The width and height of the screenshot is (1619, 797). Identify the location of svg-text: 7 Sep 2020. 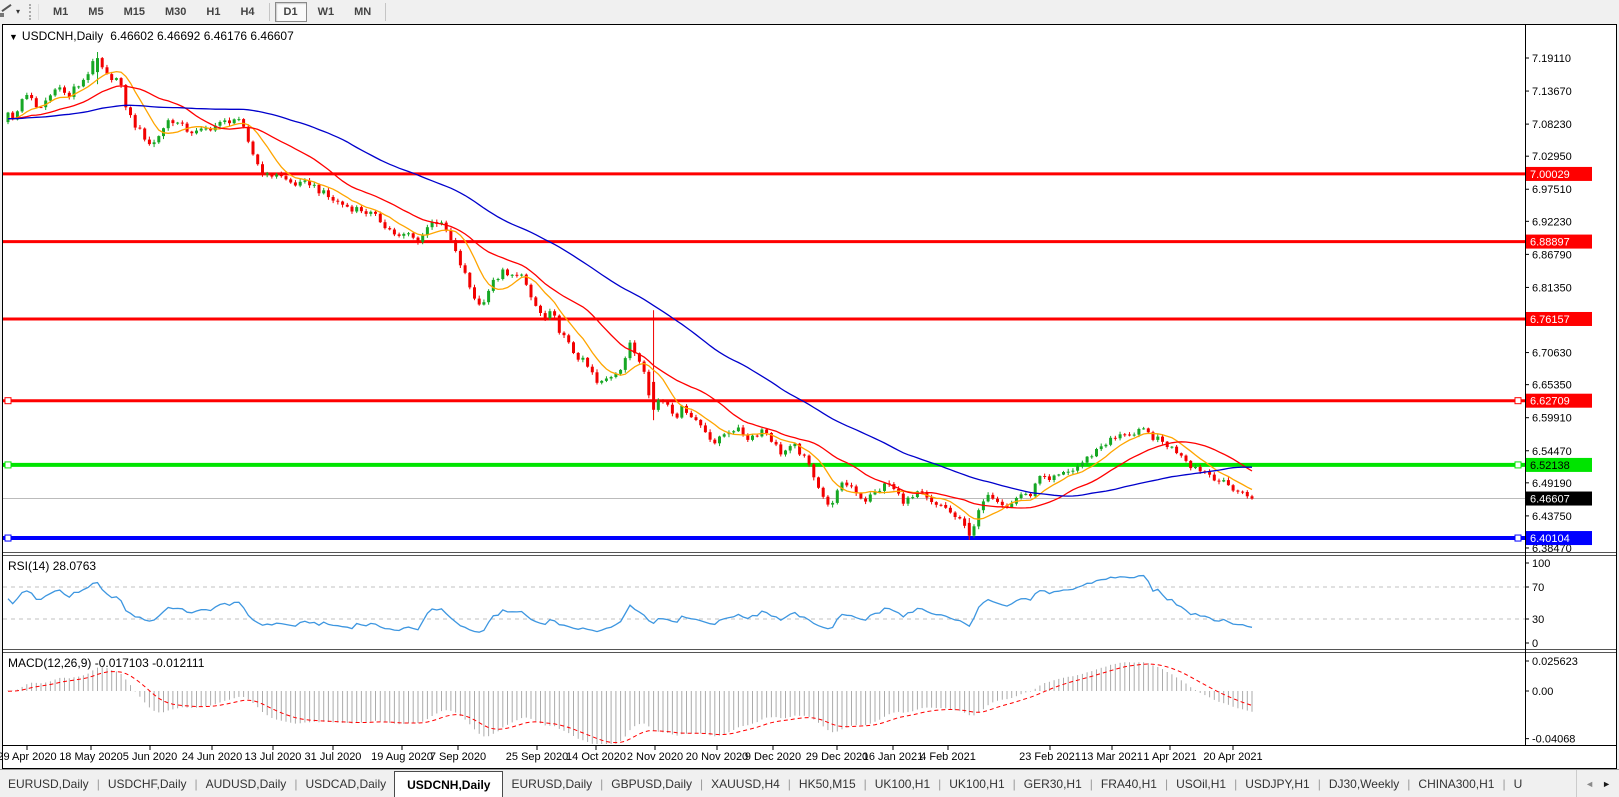
(458, 757).